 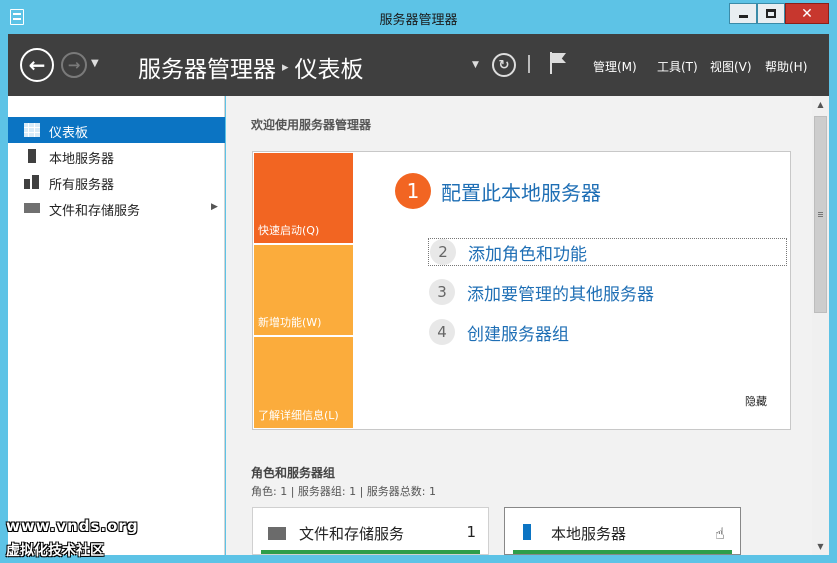 I want to click on roles-stats: 角色: 1 | 服务器组: 1 | 服务器总数: 1, so click(x=344, y=491).